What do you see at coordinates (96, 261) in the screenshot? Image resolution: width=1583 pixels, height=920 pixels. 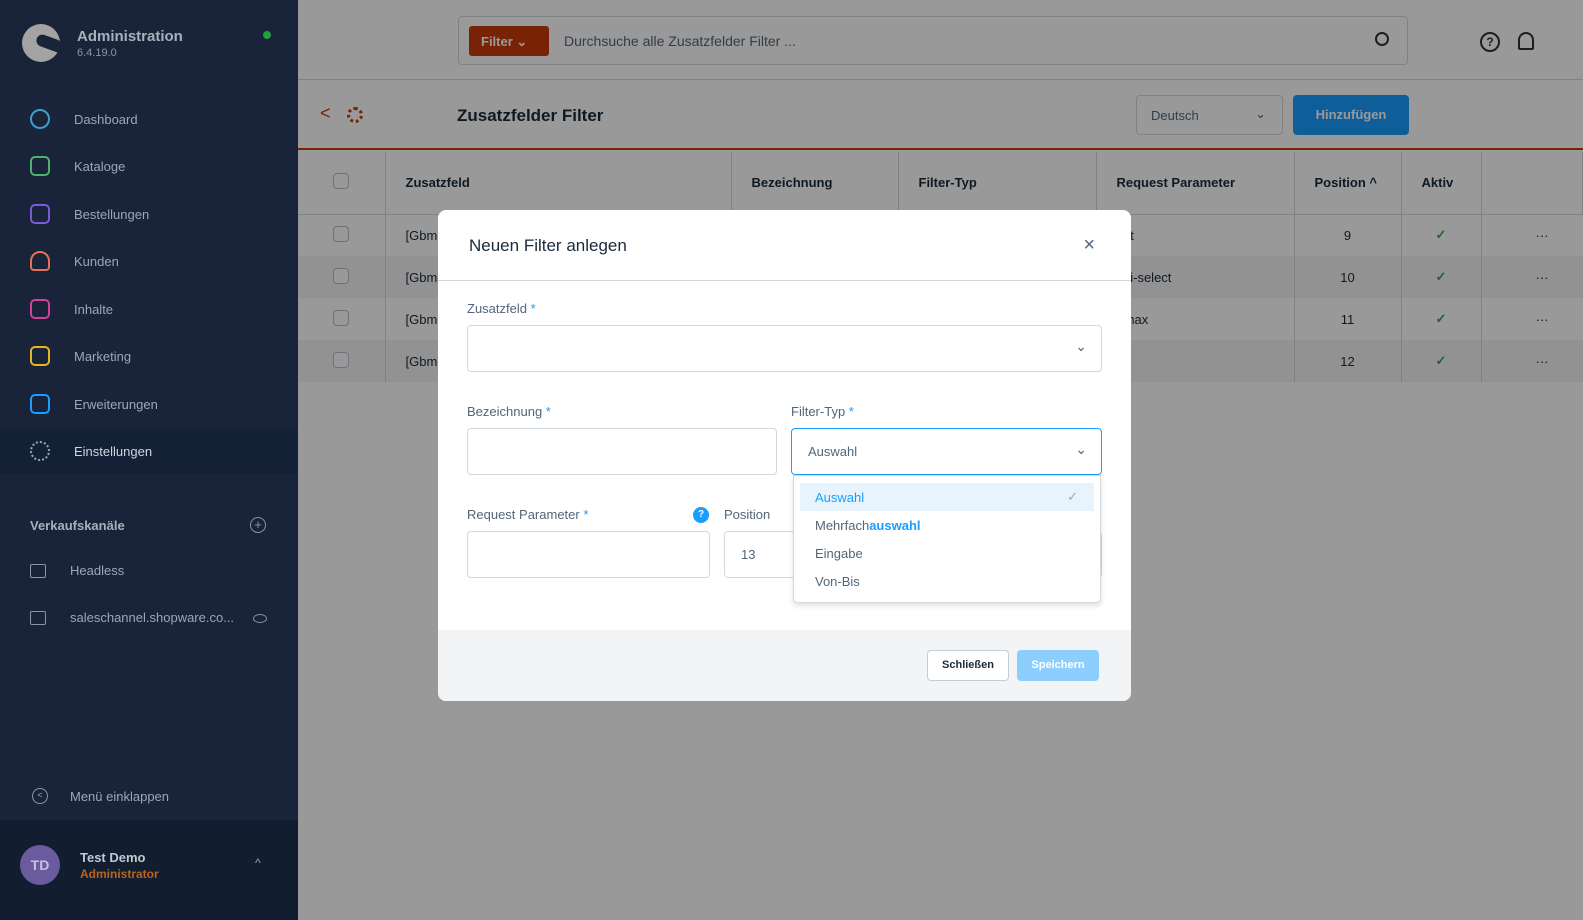 I see `sidebar-item-label: Kunden` at bounding box center [96, 261].